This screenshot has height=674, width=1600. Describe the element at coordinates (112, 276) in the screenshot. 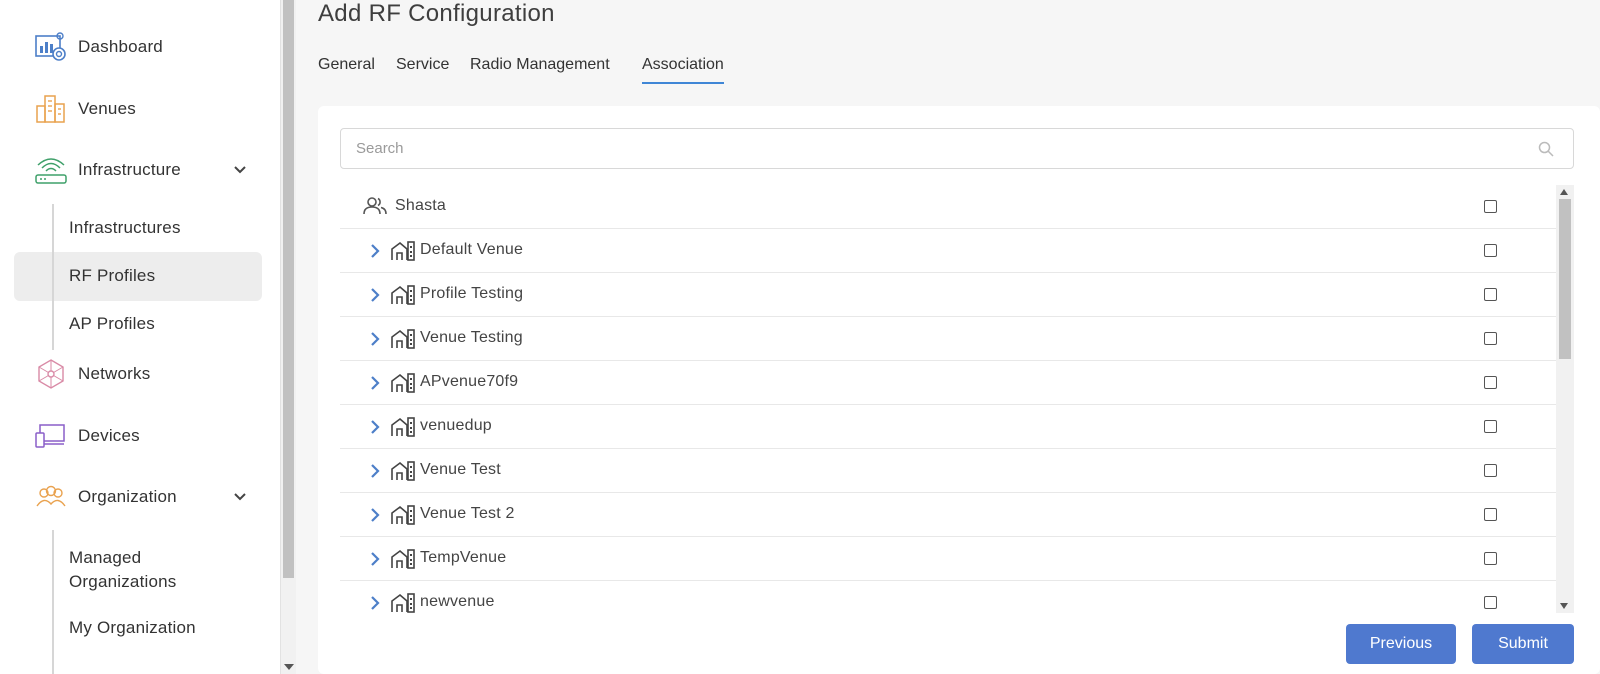

I see `sidebar-subitem-rf-profiles: RF Profiles` at that location.